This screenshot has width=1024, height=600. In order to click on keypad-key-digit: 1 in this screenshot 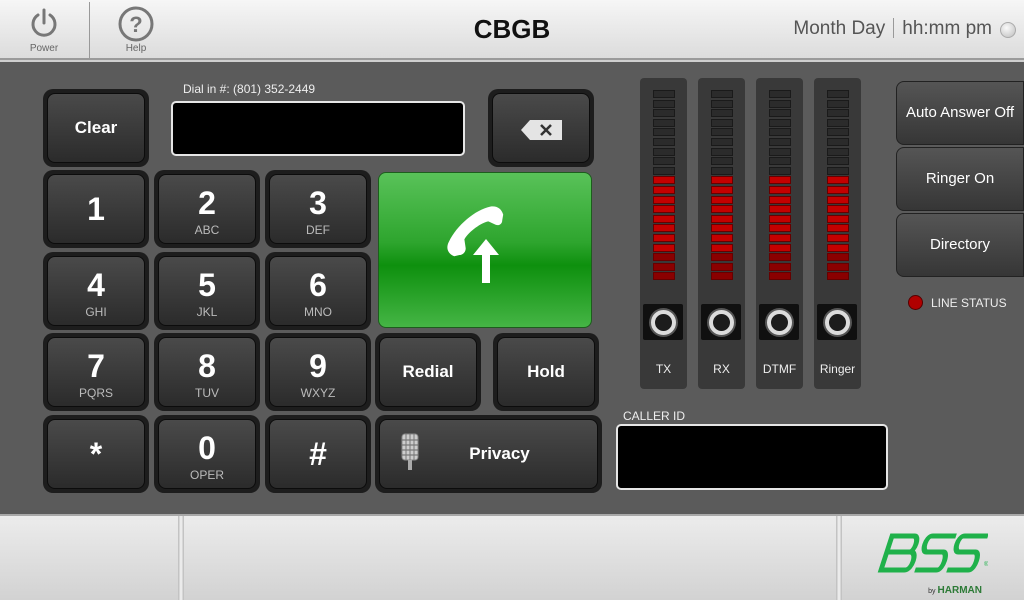, I will do `click(96, 209)`.